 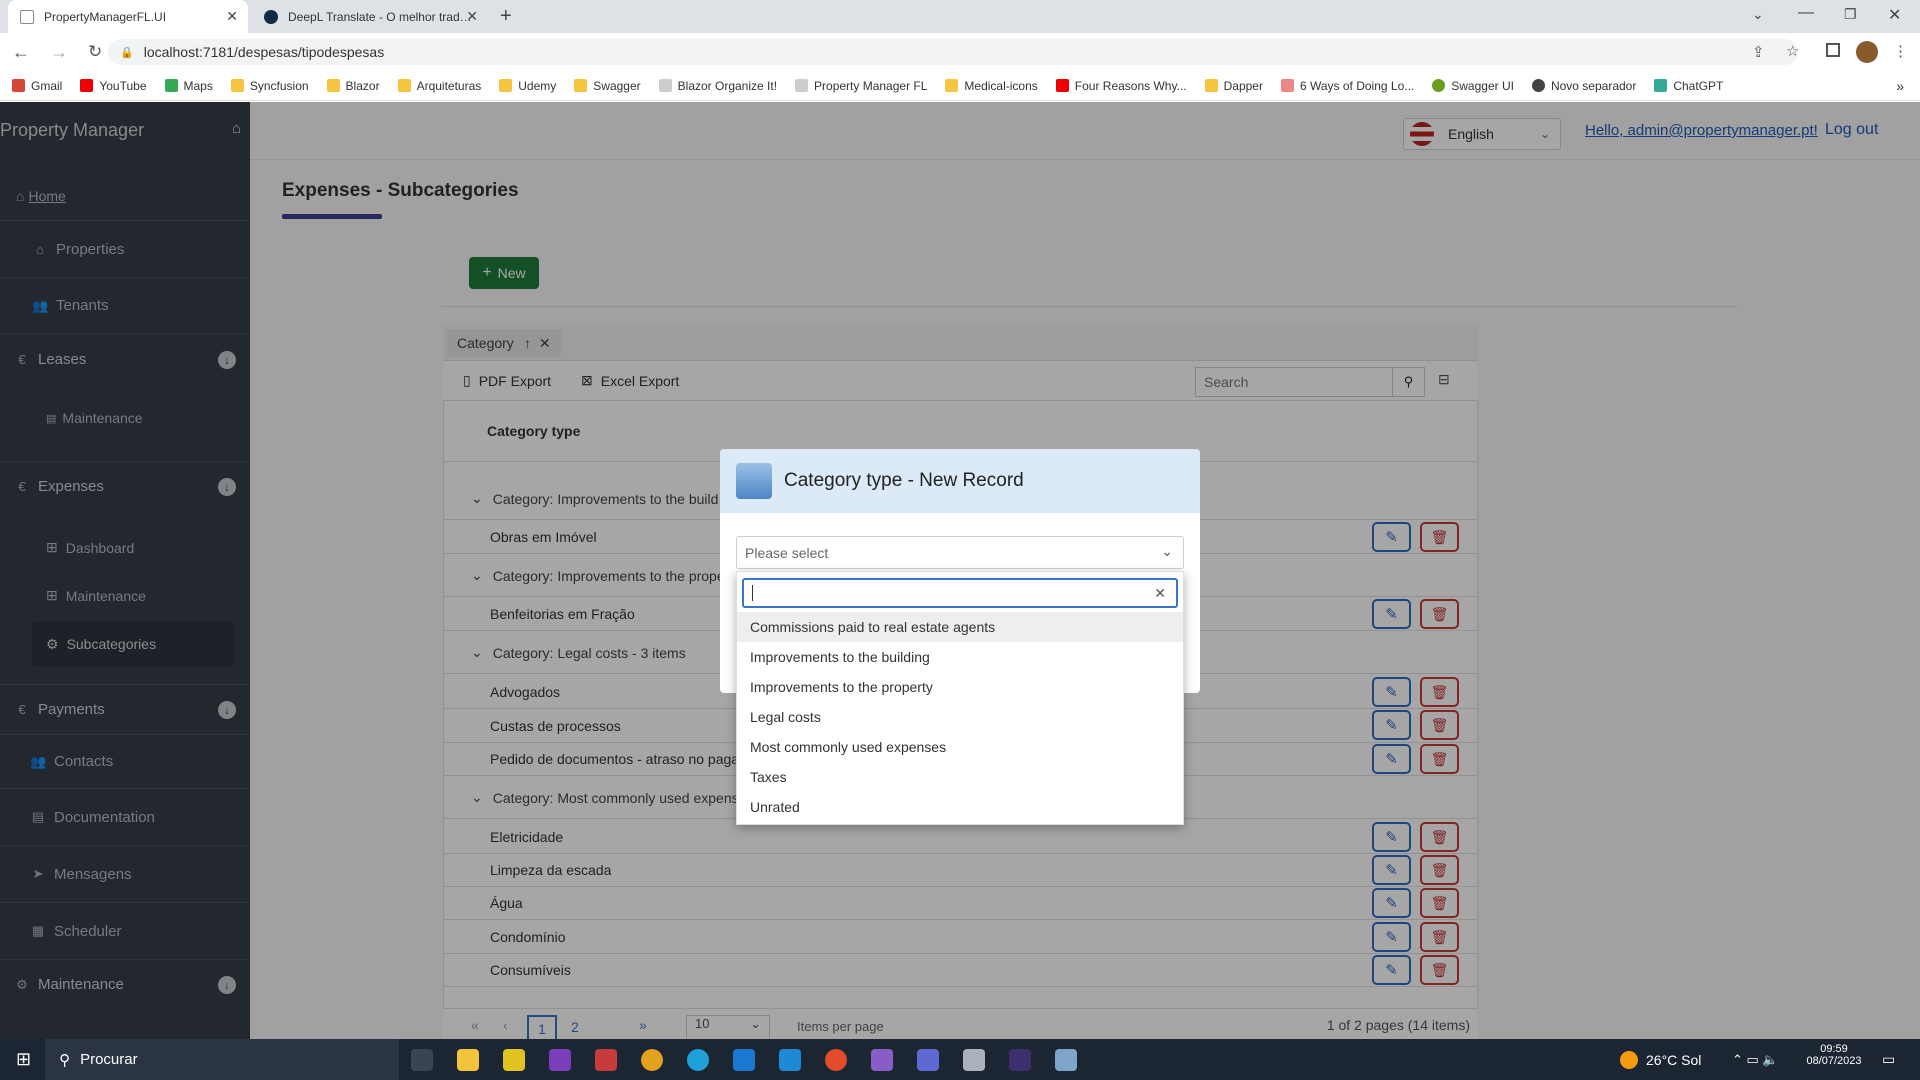 What do you see at coordinates (1792, 51) in the screenshot?
I see `star-icon: ☆` at bounding box center [1792, 51].